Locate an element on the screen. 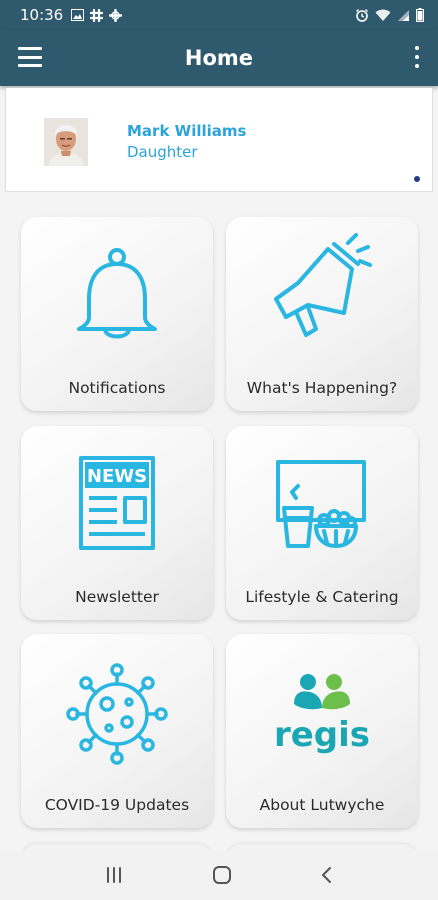 This screenshot has width=438, height=900. virus-icon is located at coordinates (117, 714).